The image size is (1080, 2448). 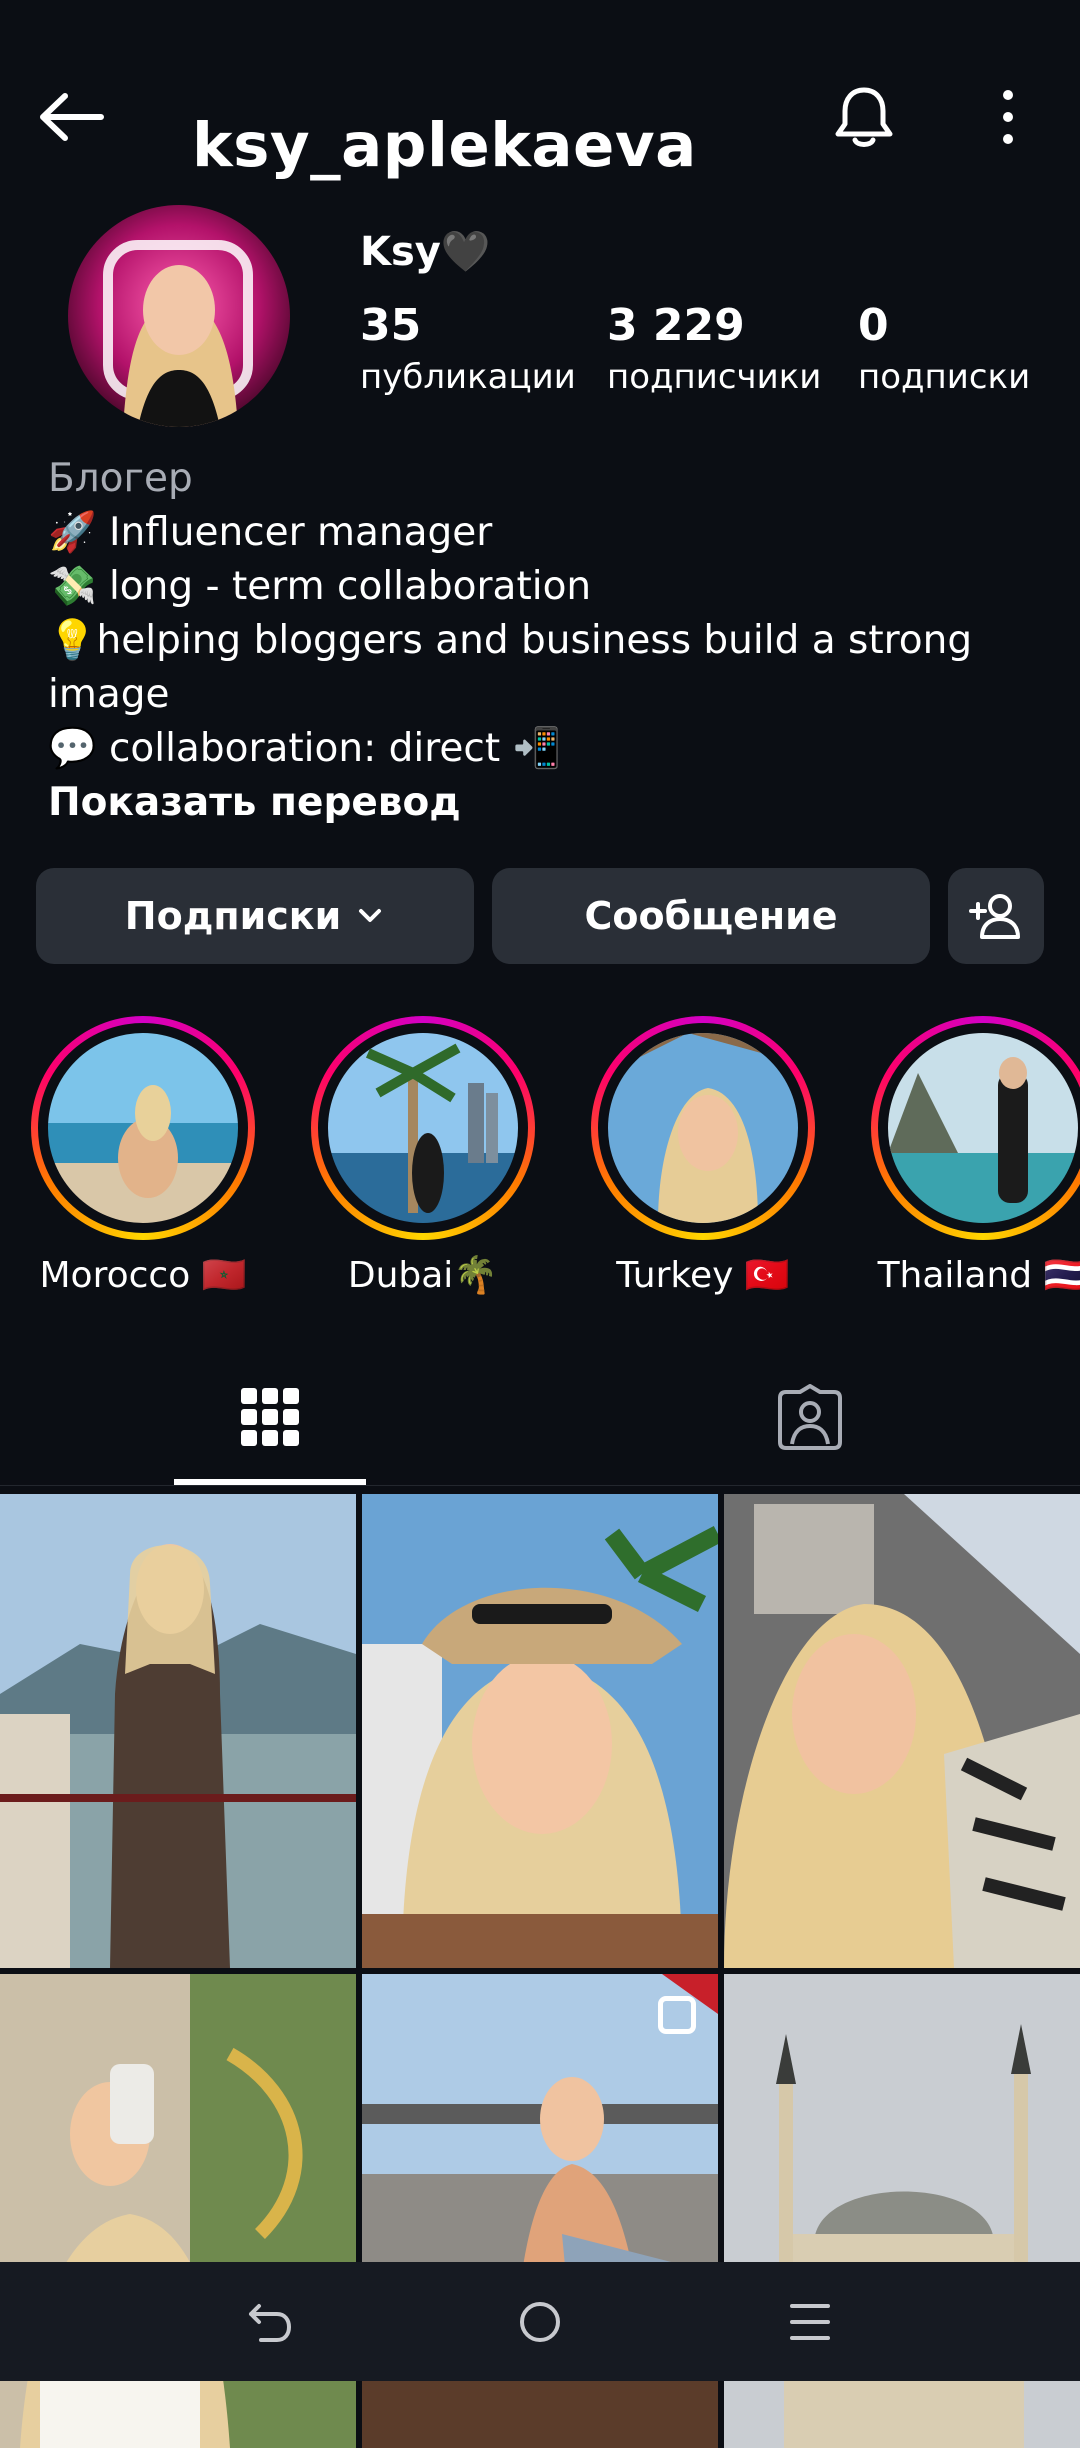 What do you see at coordinates (143, 1275) in the screenshot?
I see `highlight-label: Morocco 🇲🇦` at bounding box center [143, 1275].